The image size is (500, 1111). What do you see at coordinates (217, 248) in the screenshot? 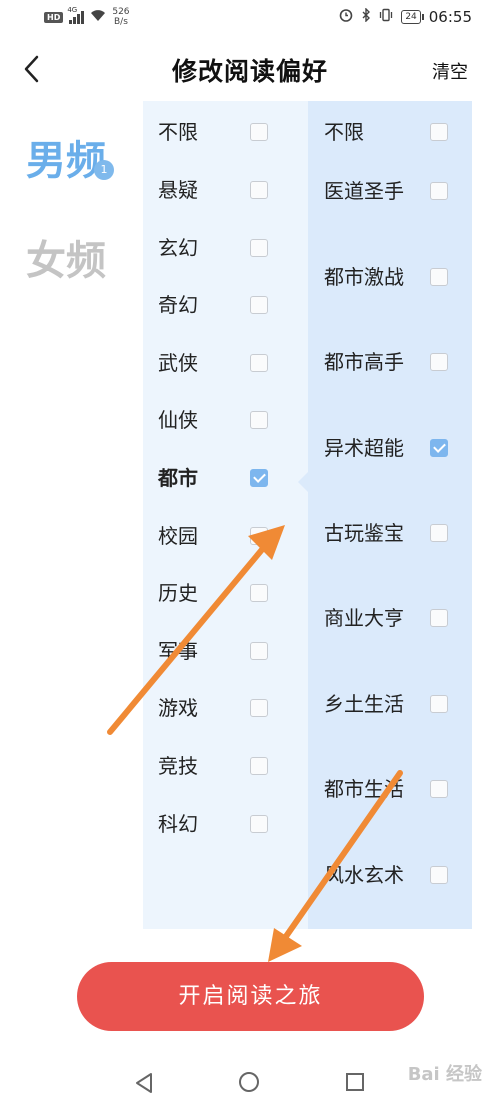
I see `genre-item-xuanhuan: 玄幻` at bounding box center [217, 248].